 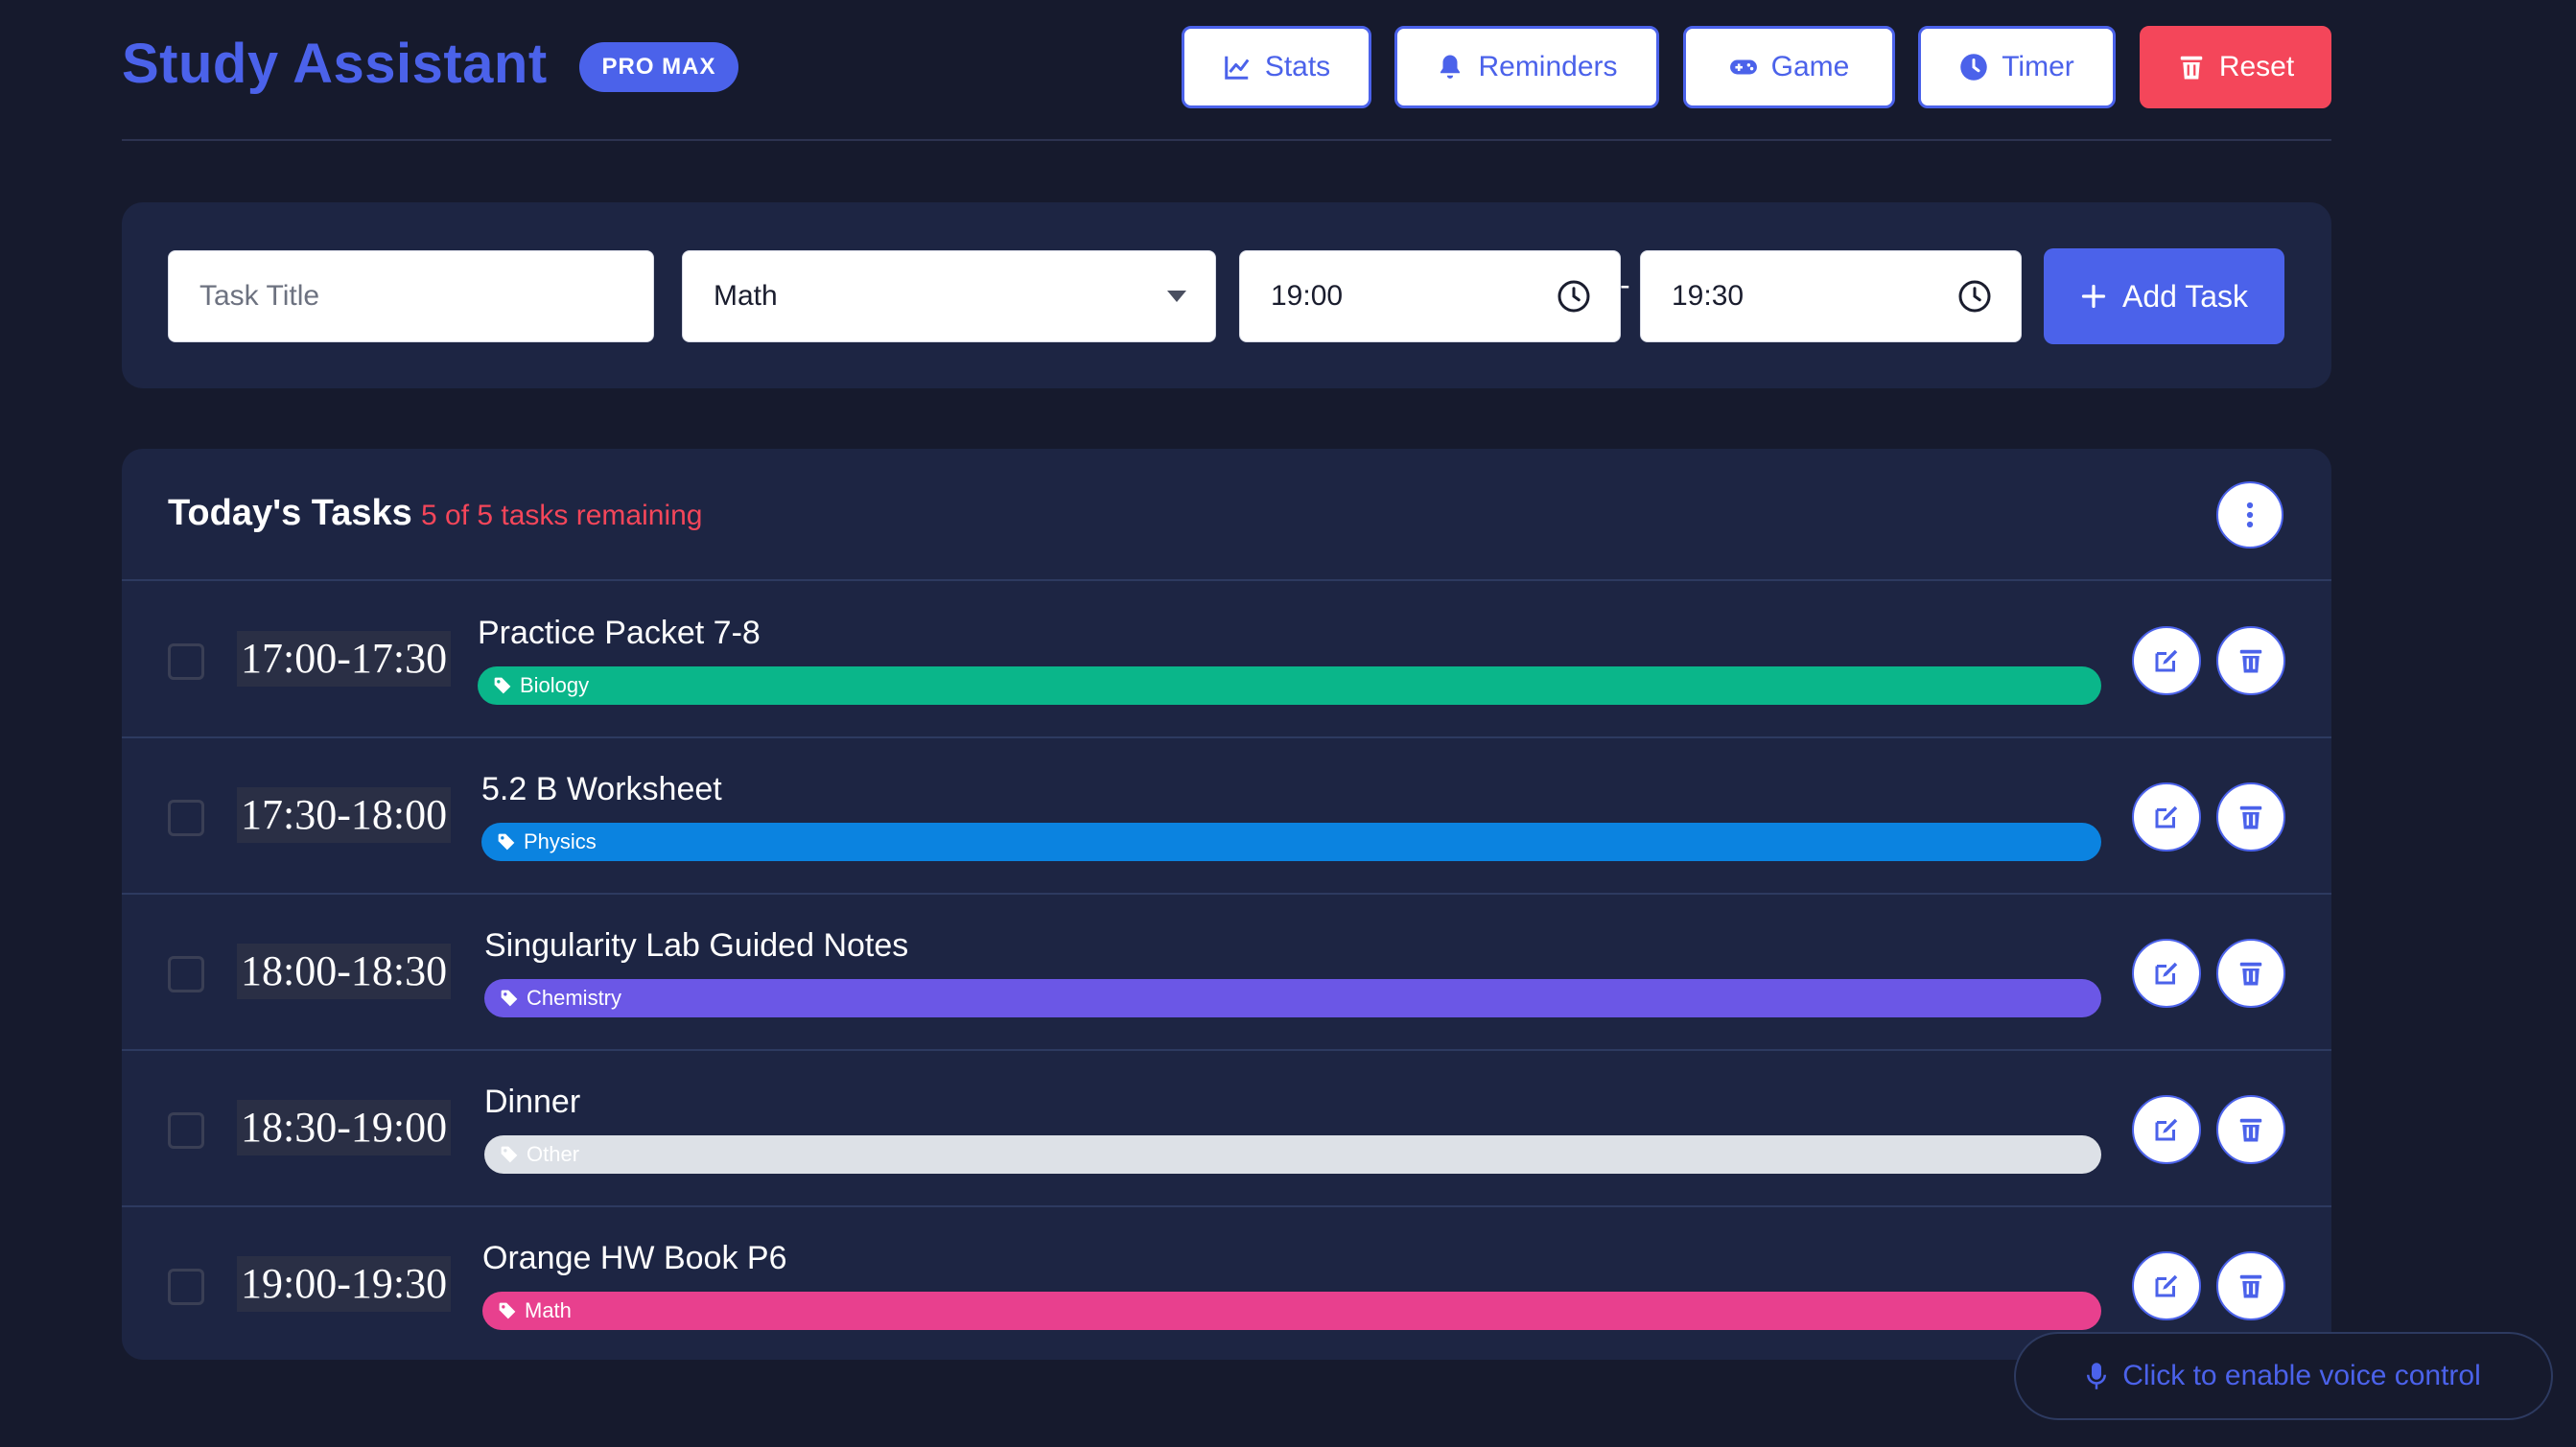 I want to click on subject-selected-value: Math, so click(x=746, y=296).